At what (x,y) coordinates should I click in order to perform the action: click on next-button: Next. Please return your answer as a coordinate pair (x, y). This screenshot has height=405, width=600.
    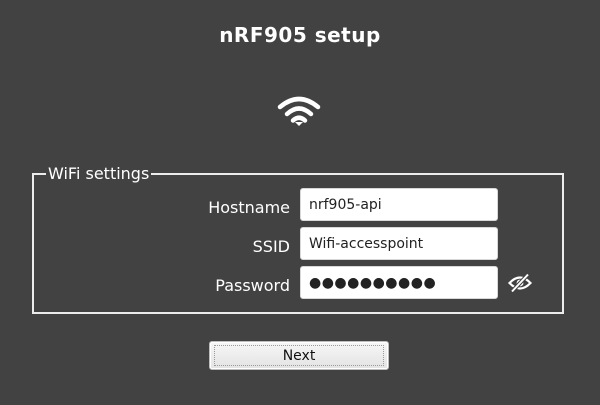
    Looking at the image, I should click on (299, 355).